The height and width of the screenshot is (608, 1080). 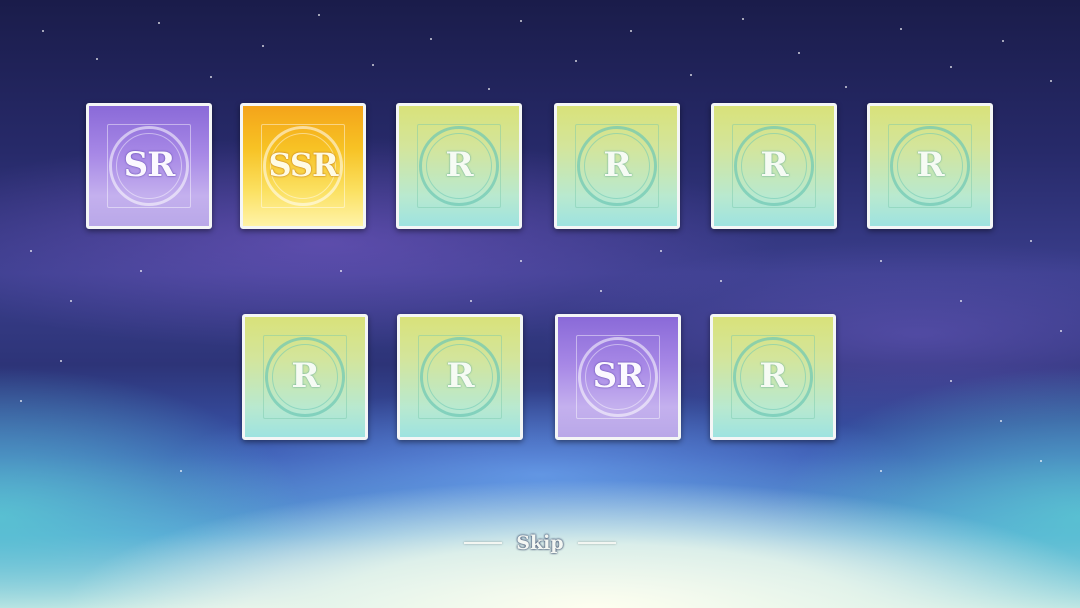 I want to click on card-6: R, so click(x=930, y=166).